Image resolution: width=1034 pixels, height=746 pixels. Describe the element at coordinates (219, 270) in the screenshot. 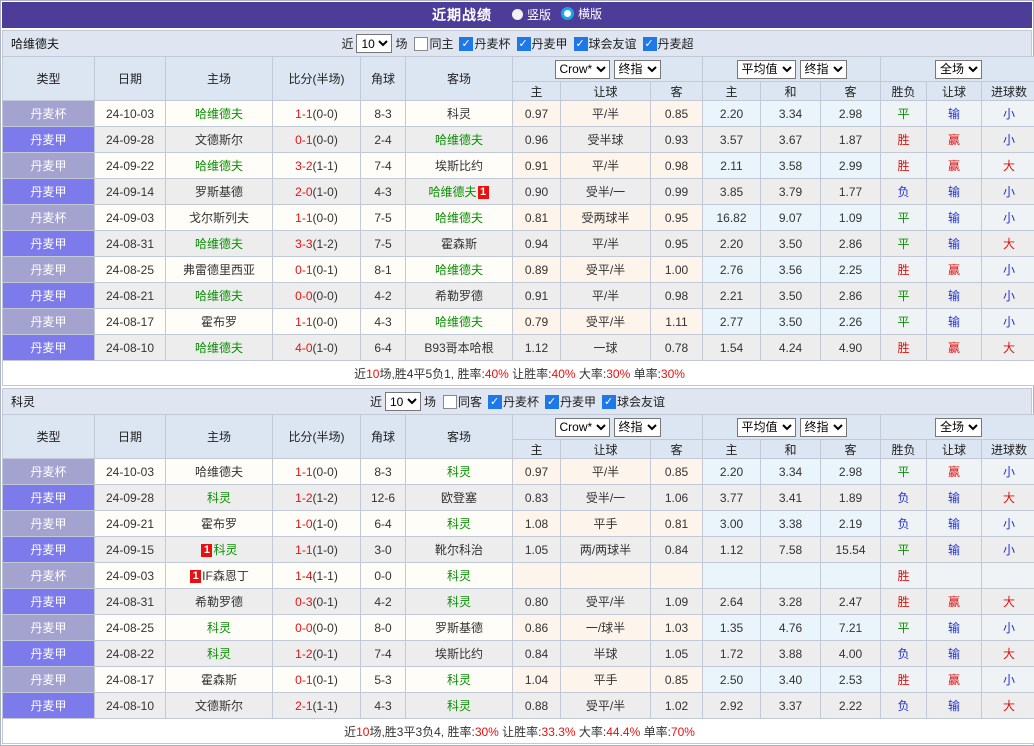

I see `home-team-name: 弗雷德里西亚` at that location.